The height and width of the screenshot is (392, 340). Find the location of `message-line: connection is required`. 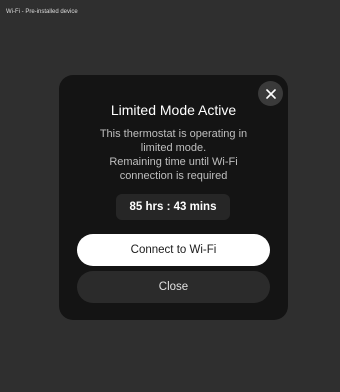

message-line: connection is required is located at coordinates (173, 176).